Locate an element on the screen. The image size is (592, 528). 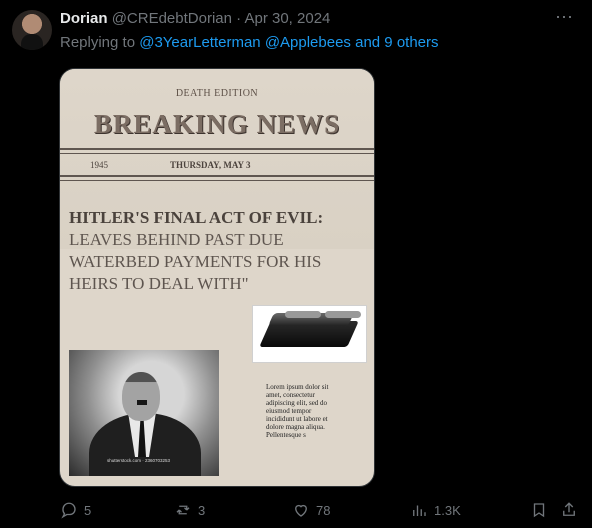
newspaper-date: THURSDAY, MAY 3 is located at coordinates (210, 165).